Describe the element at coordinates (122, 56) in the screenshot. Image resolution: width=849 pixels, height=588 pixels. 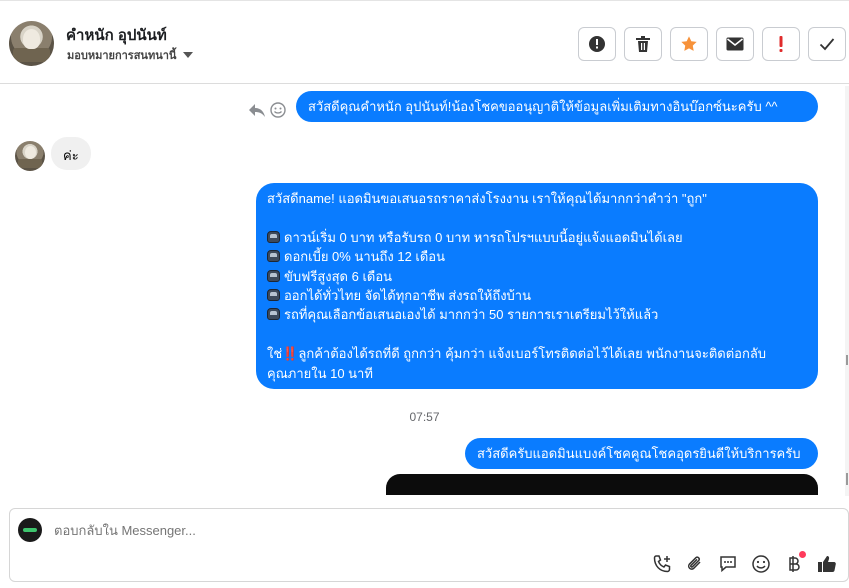
I see `assign-label: มอบหมายการสนทนานี้` at that location.